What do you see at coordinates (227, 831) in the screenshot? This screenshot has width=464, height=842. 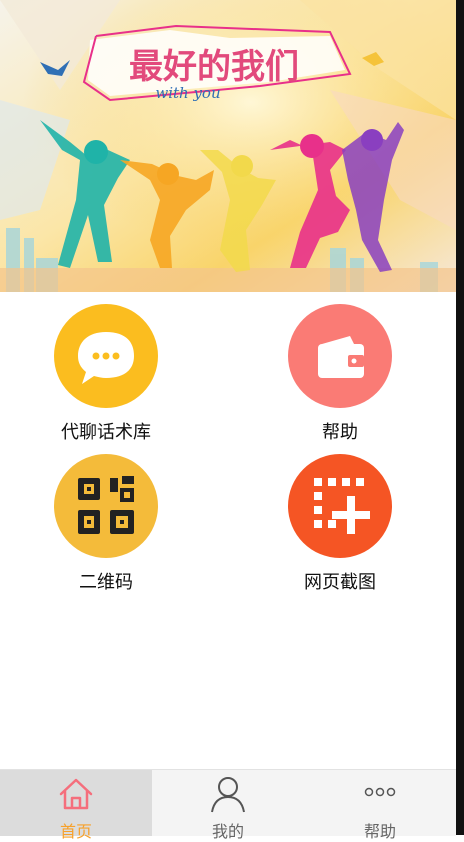 I see `tab-label: 我的` at bounding box center [227, 831].